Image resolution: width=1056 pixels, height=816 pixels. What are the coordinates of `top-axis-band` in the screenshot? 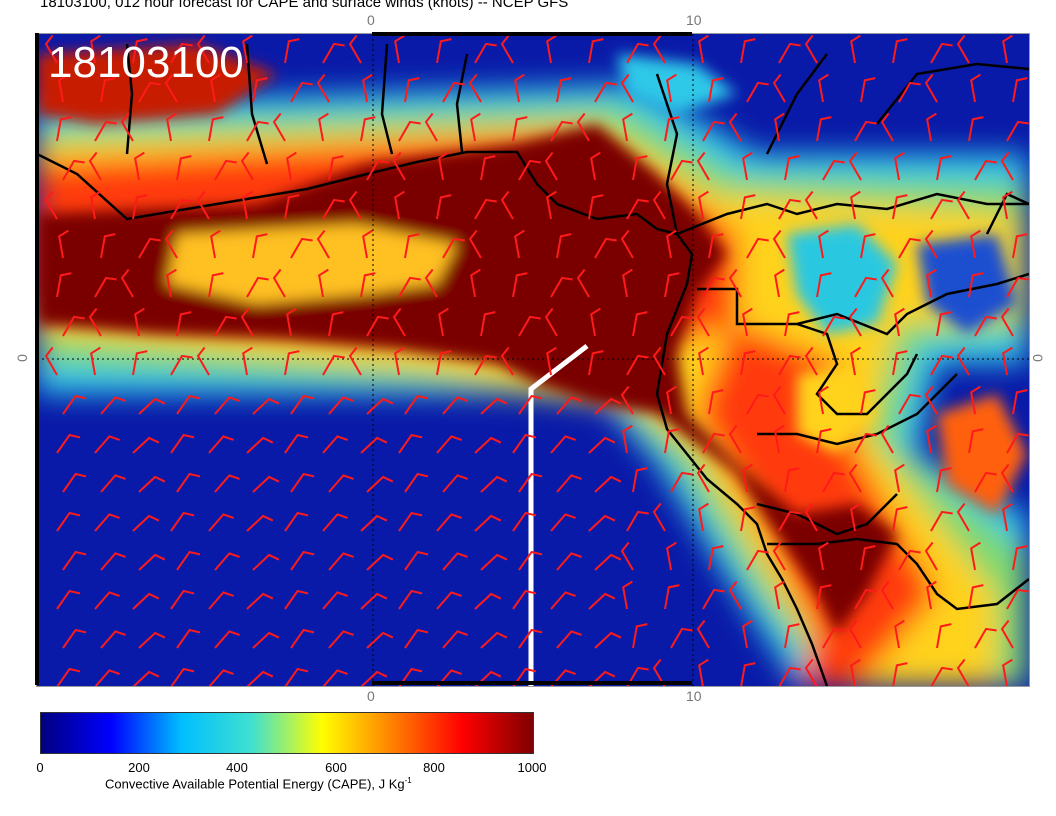 It's located at (532, 34).